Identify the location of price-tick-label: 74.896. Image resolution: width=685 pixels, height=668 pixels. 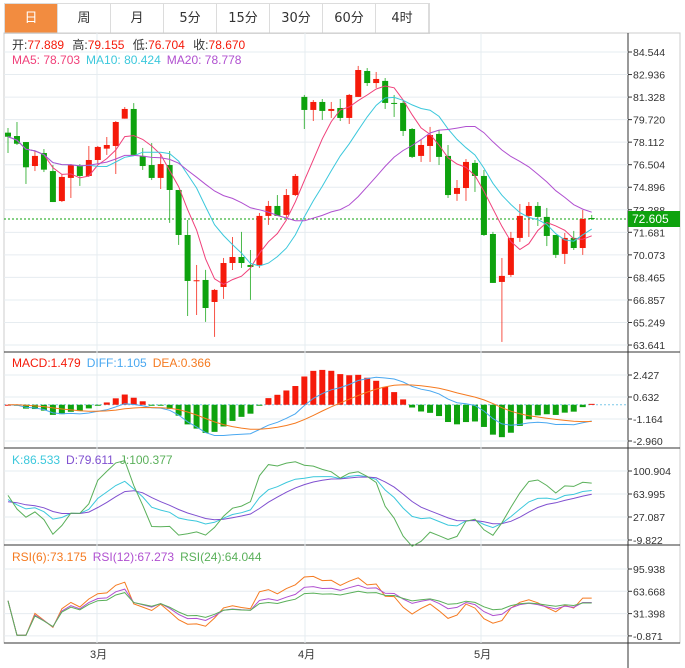
(649, 188).